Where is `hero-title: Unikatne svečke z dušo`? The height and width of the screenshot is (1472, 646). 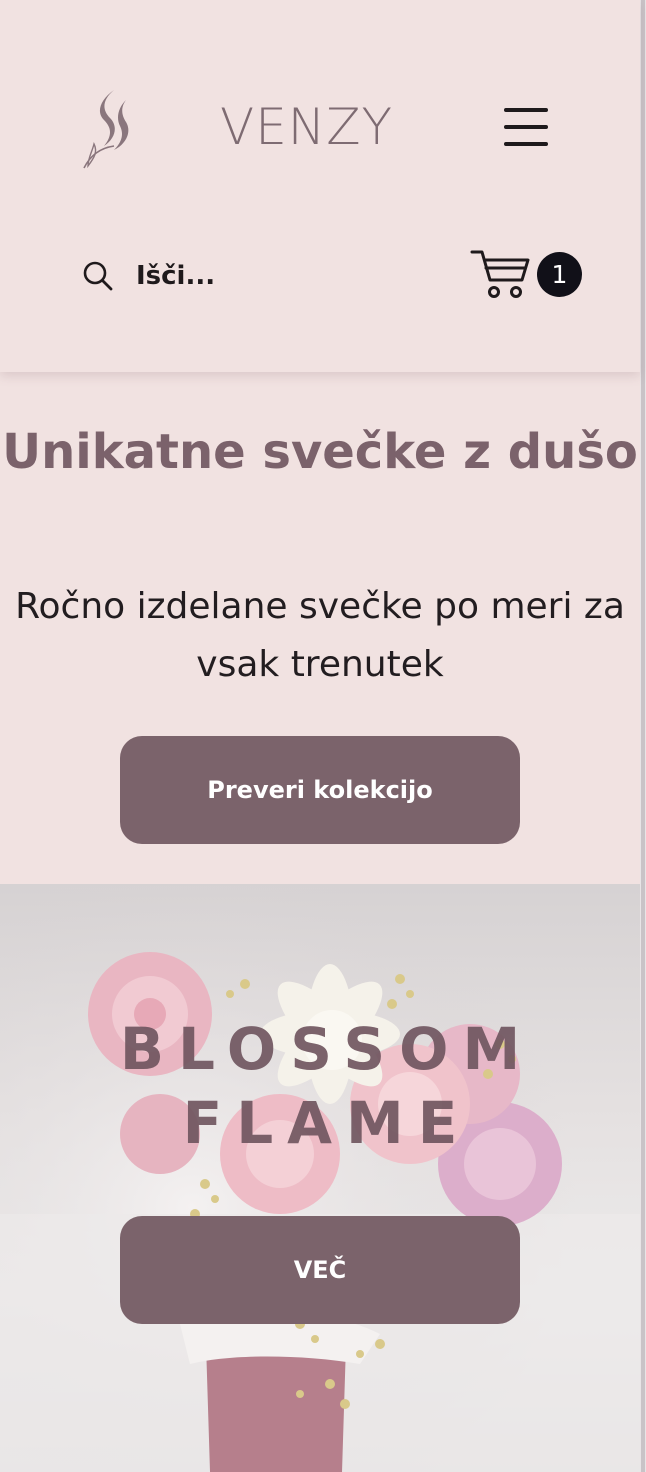
hero-title: Unikatne svečke z dušo is located at coordinates (320, 452).